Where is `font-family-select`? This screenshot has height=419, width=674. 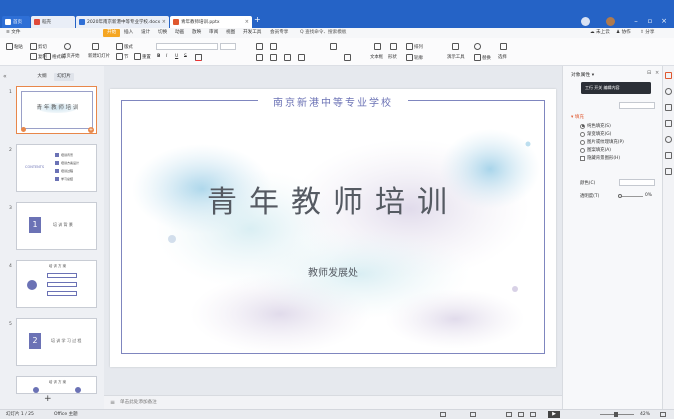 font-family-select is located at coordinates (187, 46).